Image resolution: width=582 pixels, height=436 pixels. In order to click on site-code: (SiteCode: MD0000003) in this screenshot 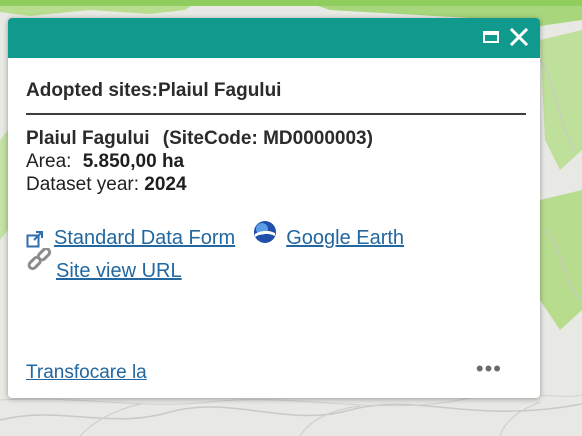, I will do `click(267, 138)`.